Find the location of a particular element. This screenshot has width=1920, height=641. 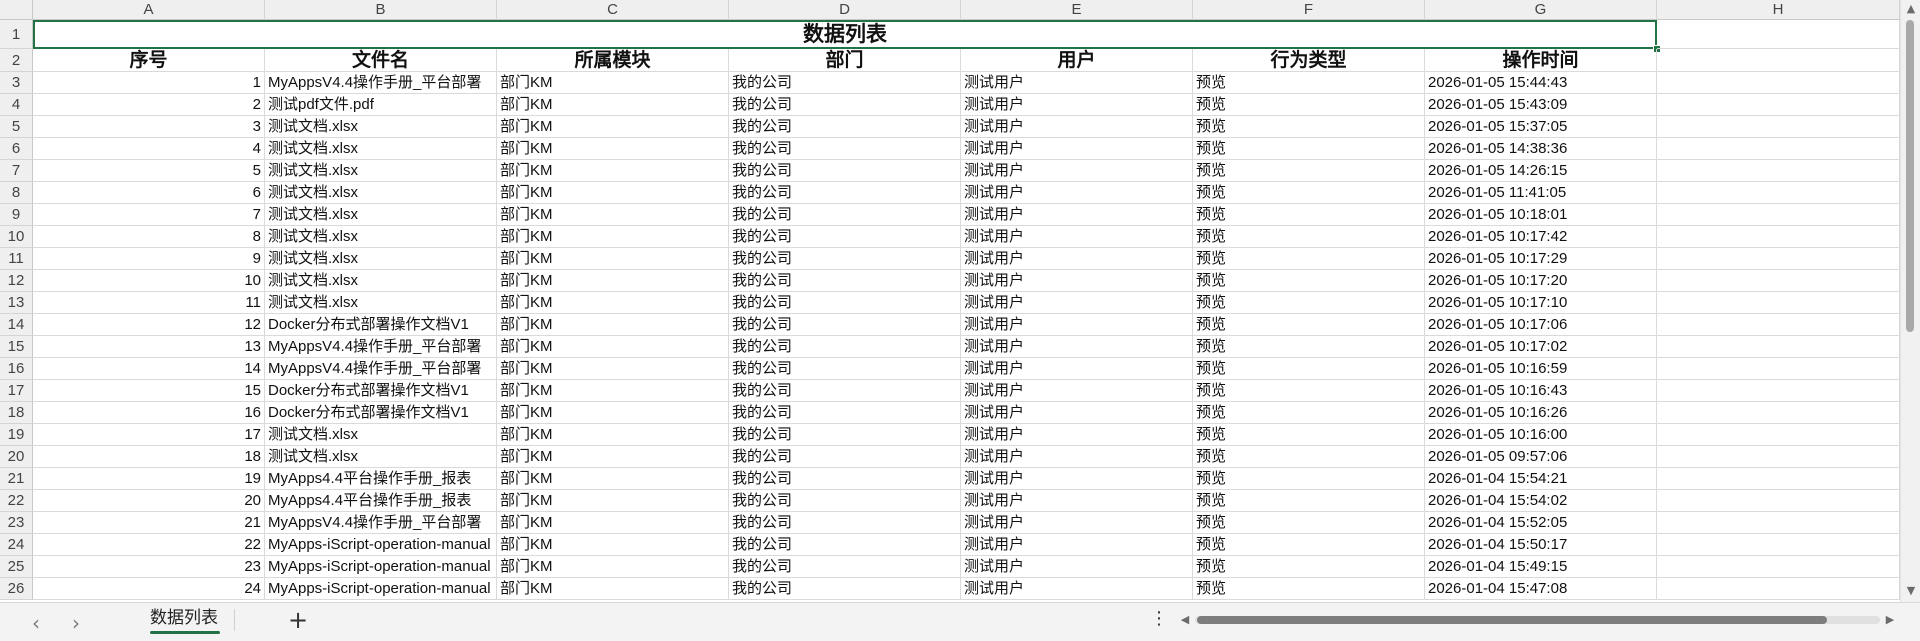

table-cell: 16 is located at coordinates (149, 413).